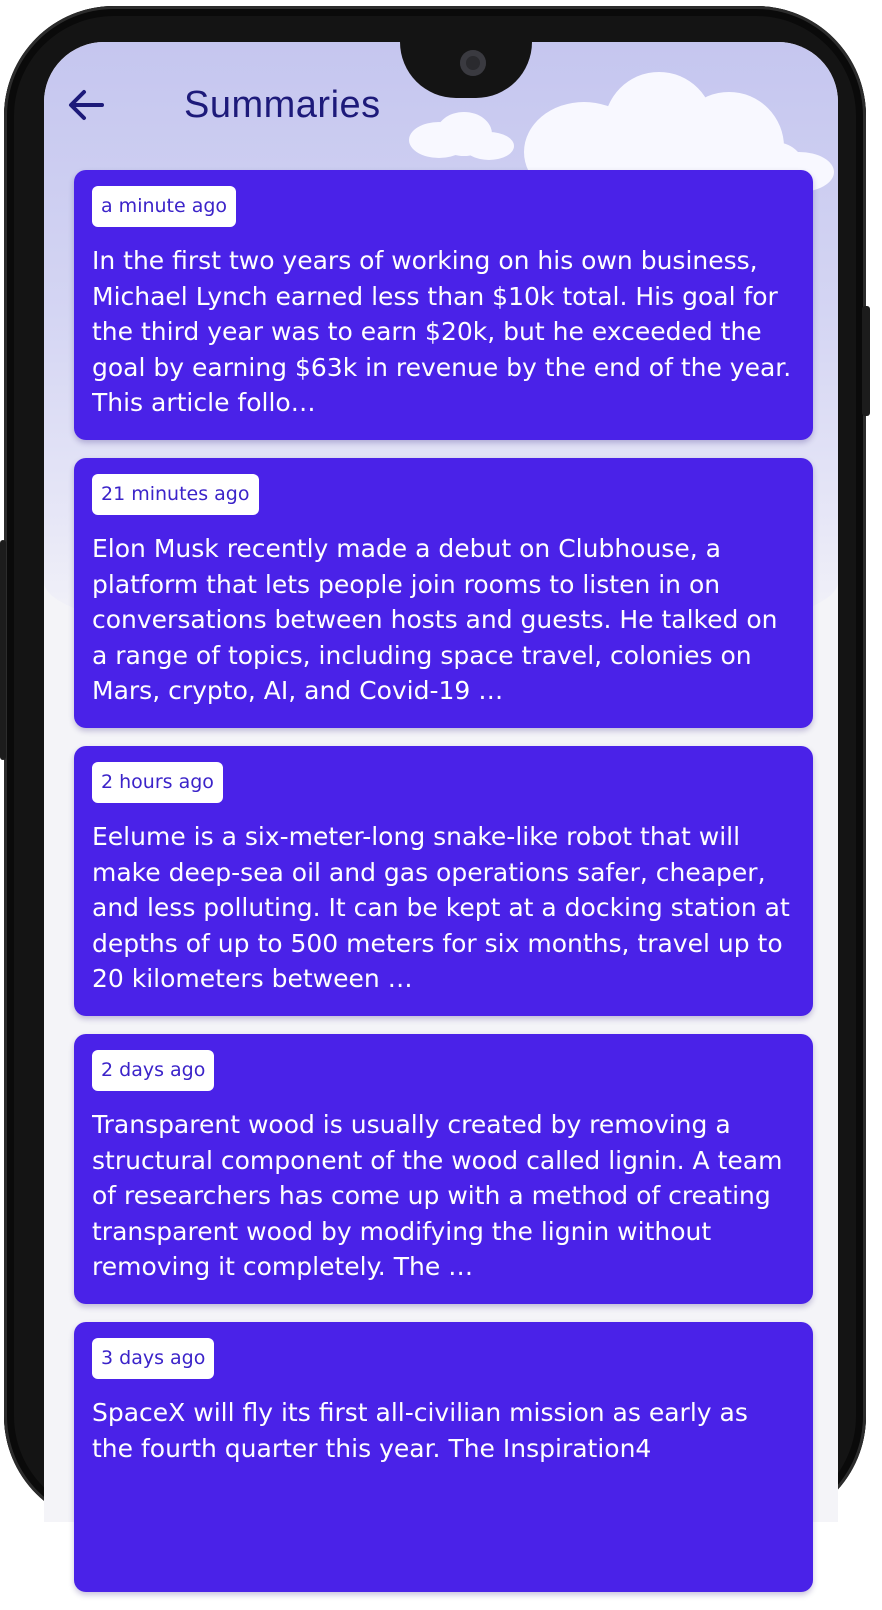 The height and width of the screenshot is (1610, 882). What do you see at coordinates (153, 1070) in the screenshot?
I see `time-badge: 2 days ago` at bounding box center [153, 1070].